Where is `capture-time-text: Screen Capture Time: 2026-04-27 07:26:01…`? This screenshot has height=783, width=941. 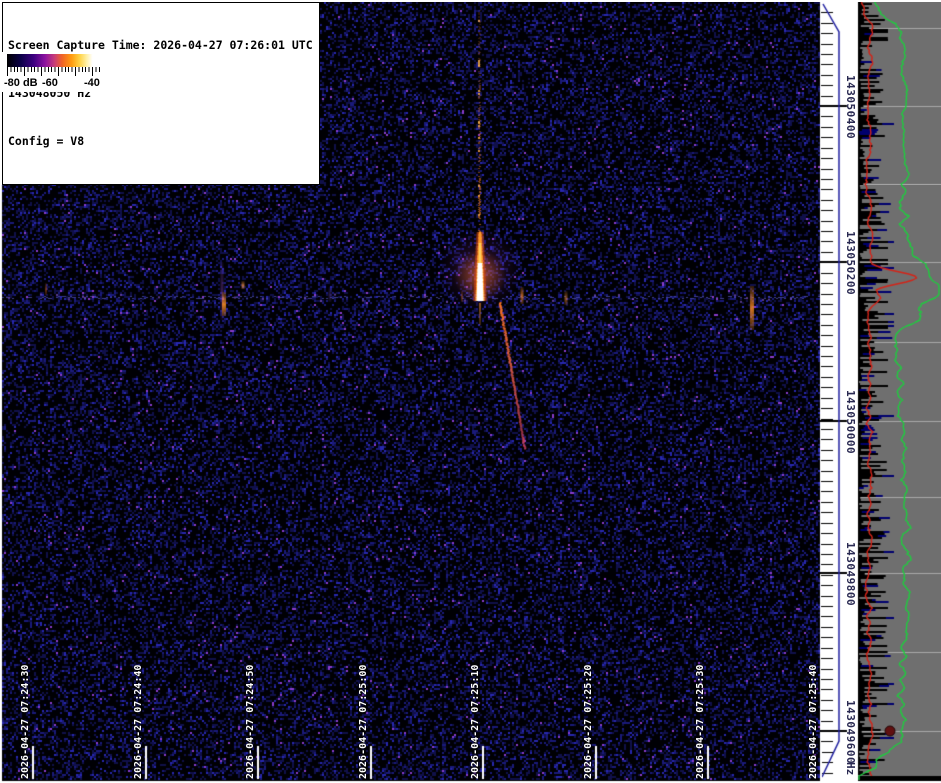 capture-time-text: Screen Capture Time: 2026-04-27 07:26:01… is located at coordinates (160, 45).